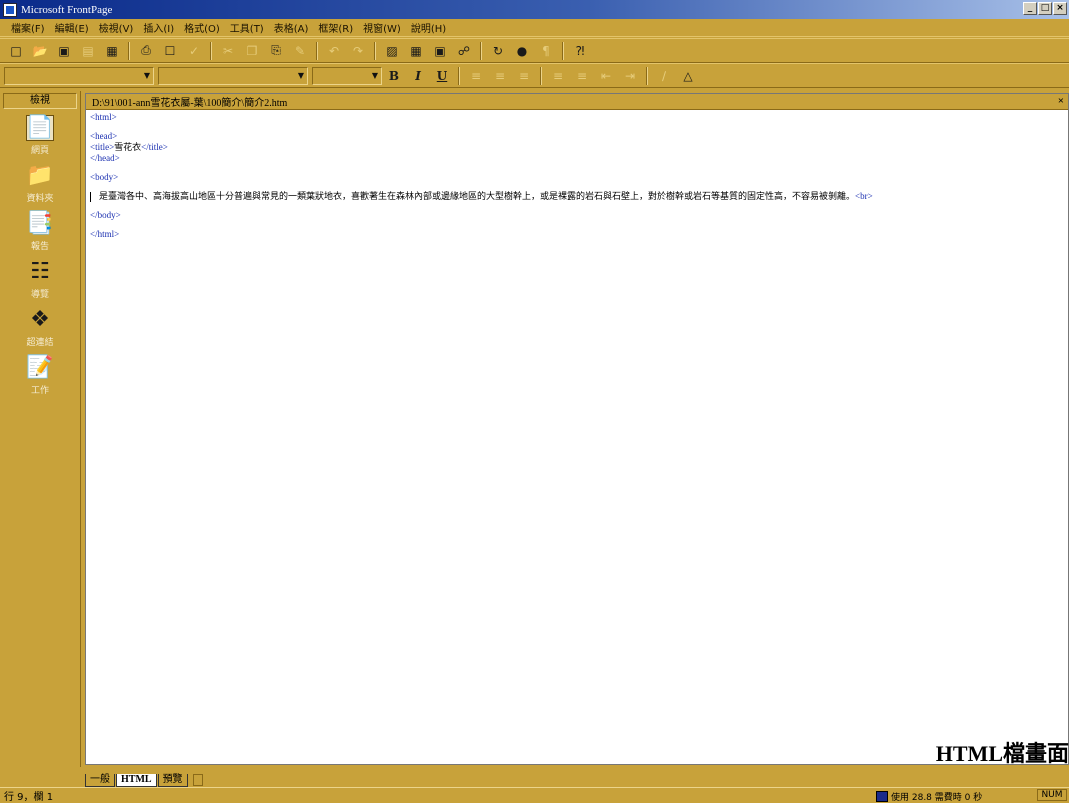 This screenshot has height=803, width=1069. I want to click on formatting-toolbar: ▼ ▼ ▼ B I U ≡ ≡ ≡ ≡ ≡ ⇤ ⇥ ∕ △, so click(534, 75).